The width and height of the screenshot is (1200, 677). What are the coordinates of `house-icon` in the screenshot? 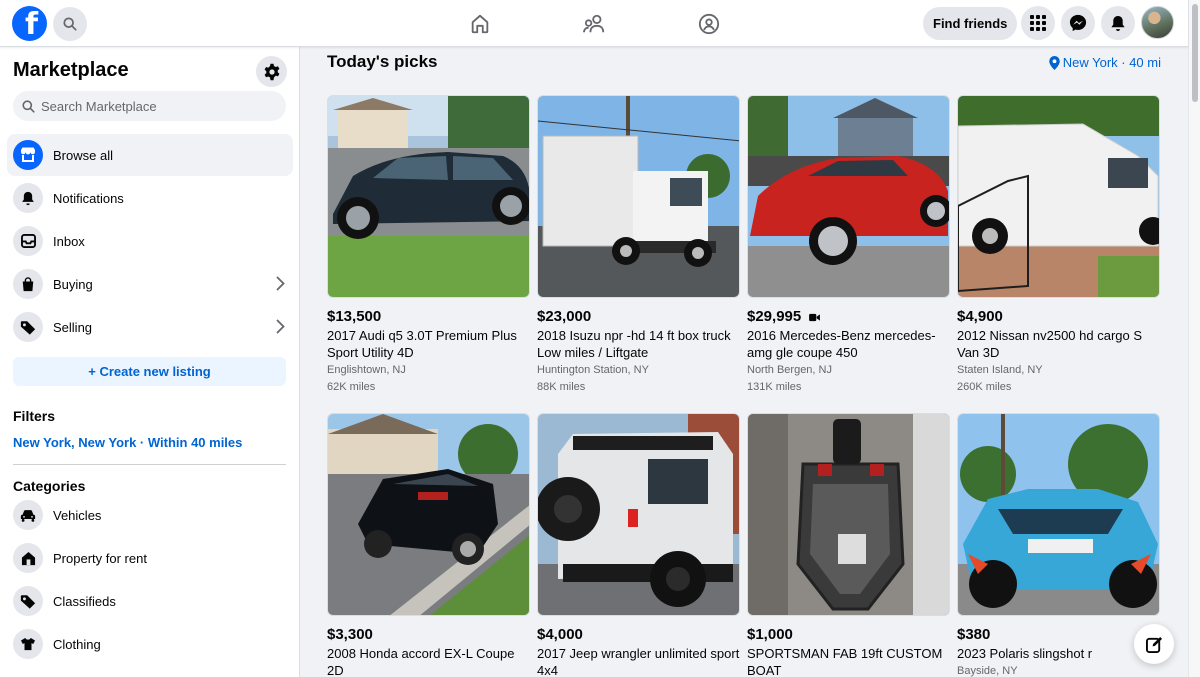 It's located at (28, 558).